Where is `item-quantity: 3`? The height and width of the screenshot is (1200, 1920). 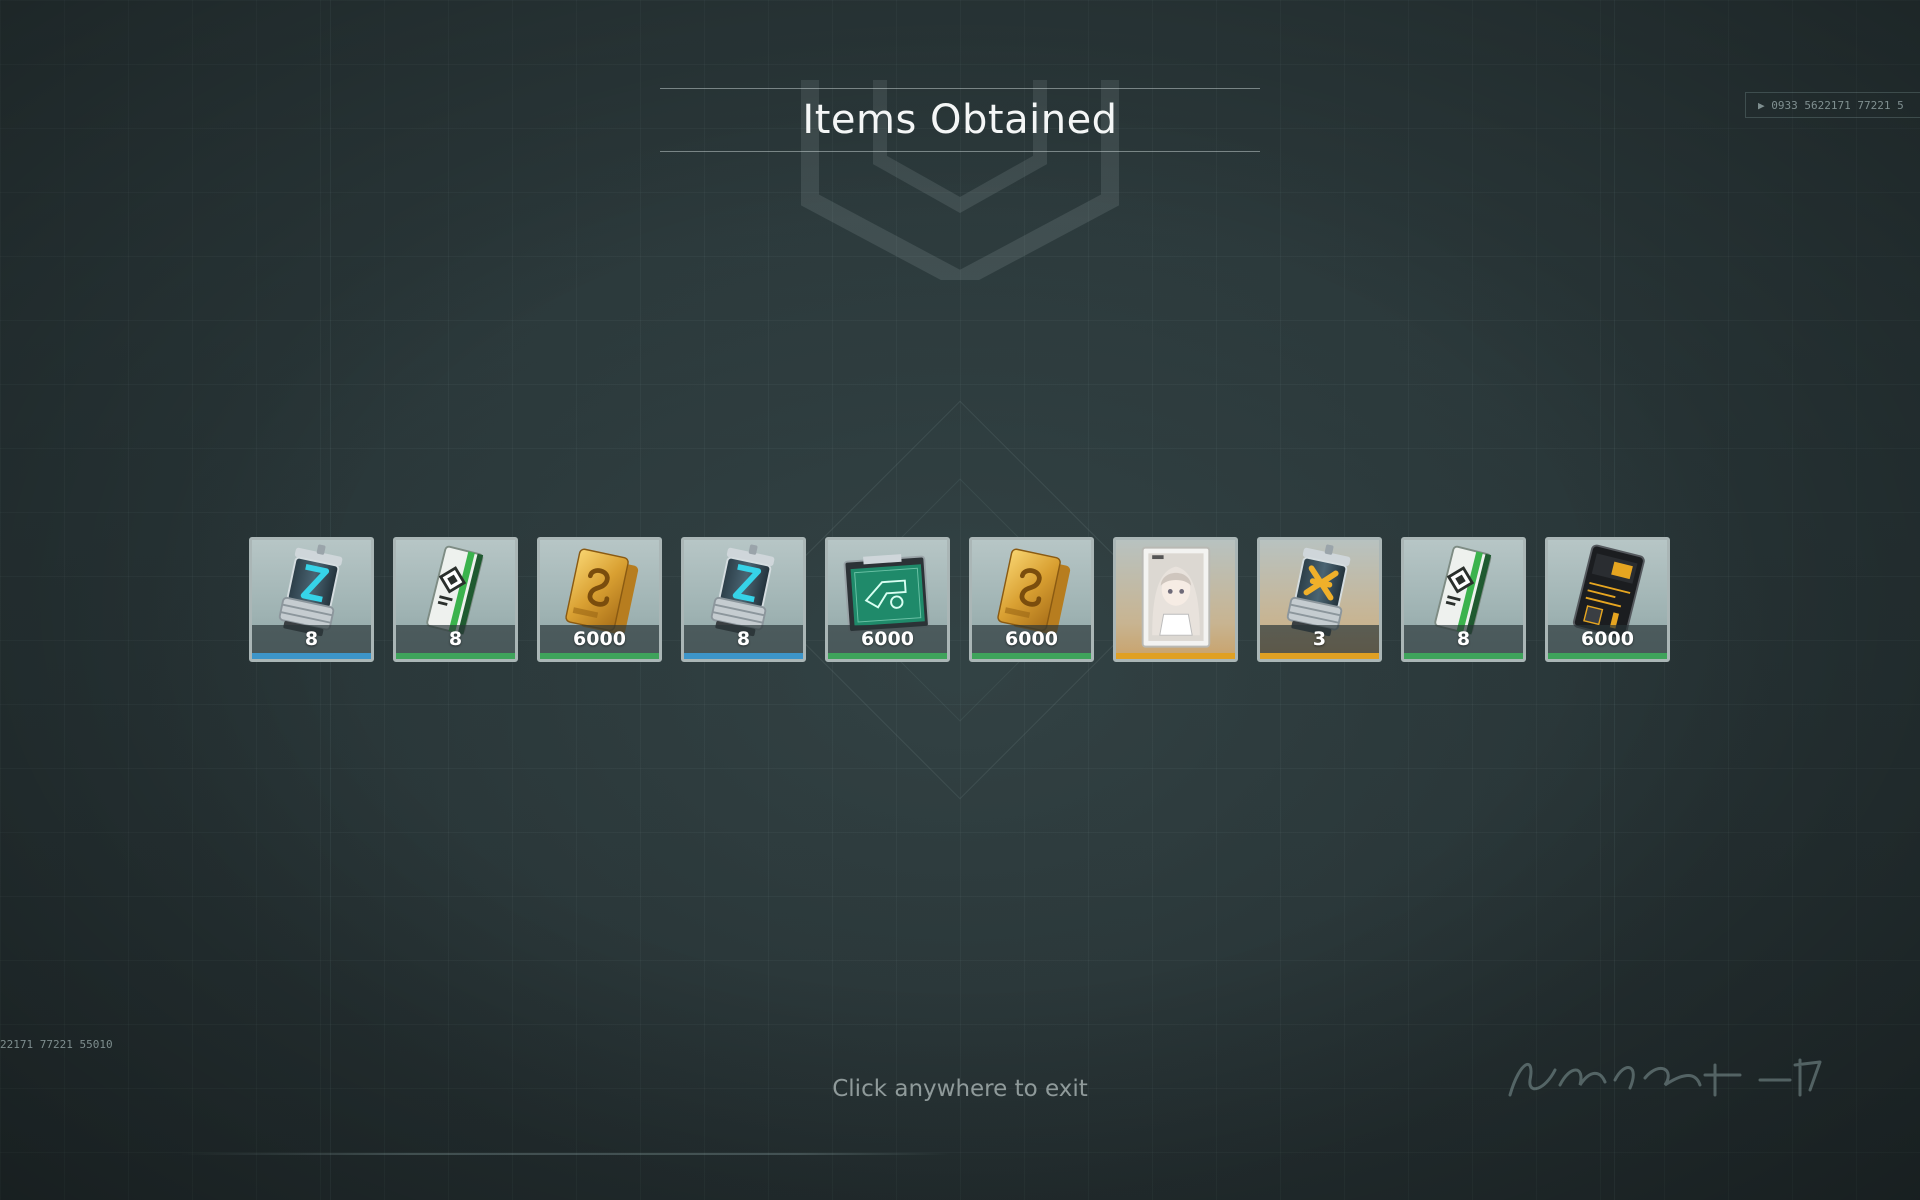
item-quantity: 3 is located at coordinates (1319, 639).